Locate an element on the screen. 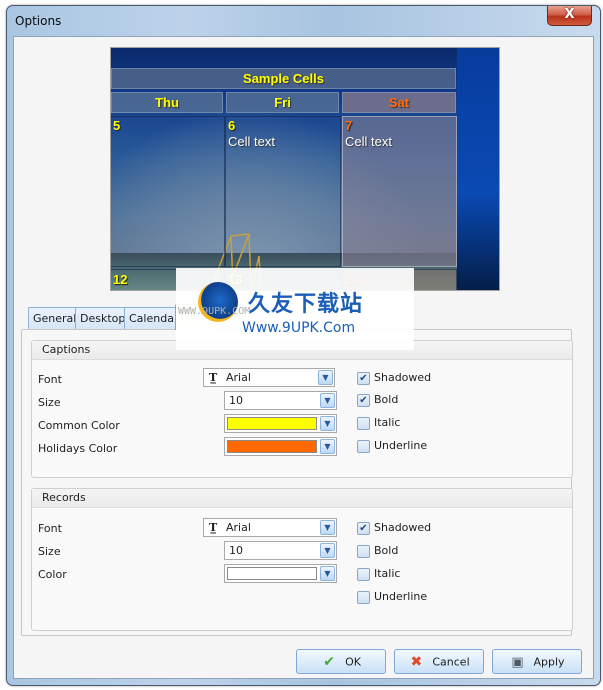  captions-common-color-select: ▼ is located at coordinates (280, 423).